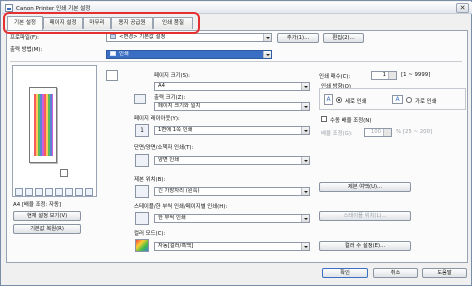  Describe the element at coordinates (26, 50) in the screenshot. I see `output-method-label: 출력 방법(M):` at that location.